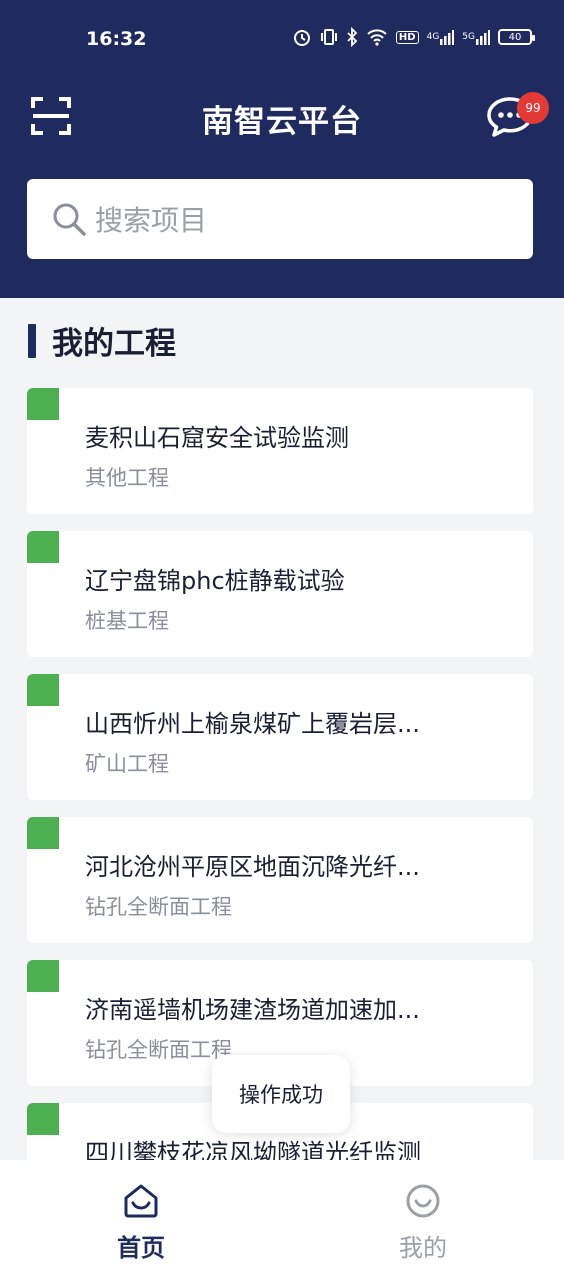  What do you see at coordinates (441, 37) in the screenshot?
I see `signal-4g-icon: 4G` at bounding box center [441, 37].